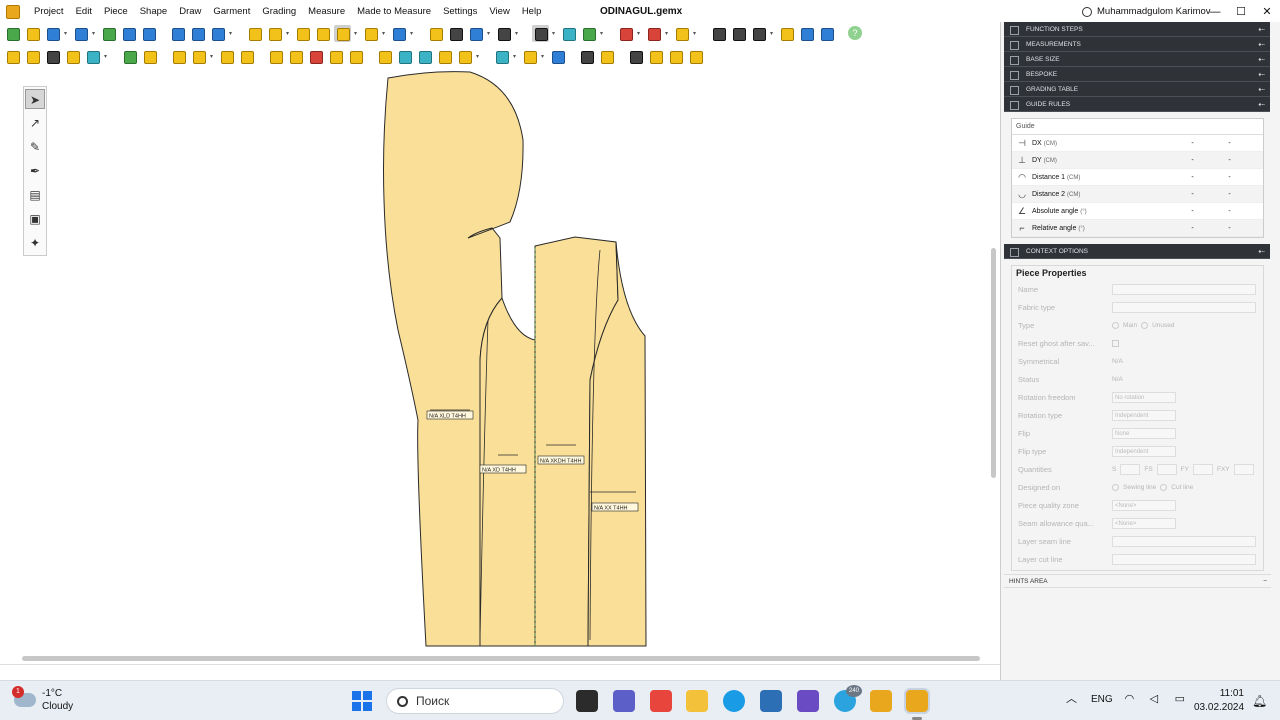 The width and height of the screenshot is (1280, 720). Describe the element at coordinates (217, 33) in the screenshot. I see `zoom-in-icon` at that location.